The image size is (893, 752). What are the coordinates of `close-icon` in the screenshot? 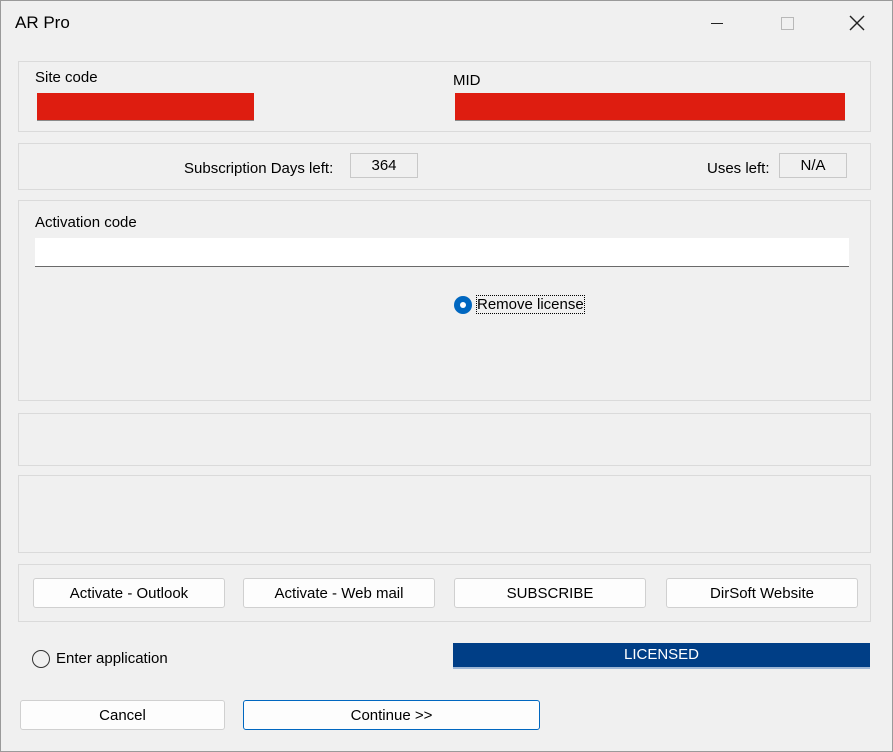 It's located at (857, 23).